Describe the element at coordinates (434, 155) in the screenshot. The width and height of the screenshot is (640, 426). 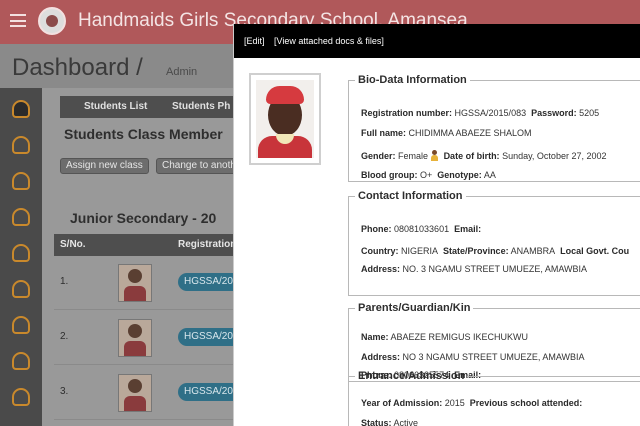
I see `female-icon` at that location.